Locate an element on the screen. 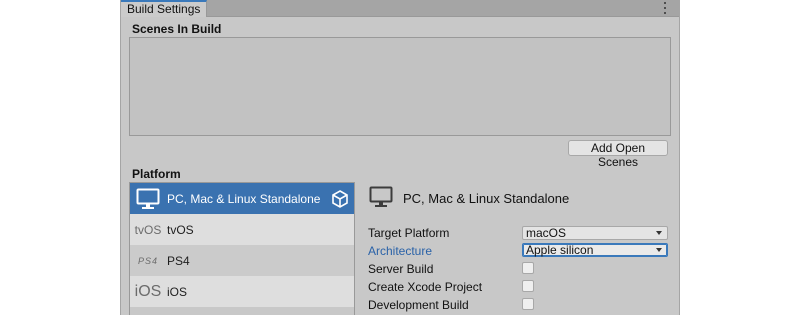 The height and width of the screenshot is (315, 800). target-platform-dropdown: macOS is located at coordinates (595, 233).